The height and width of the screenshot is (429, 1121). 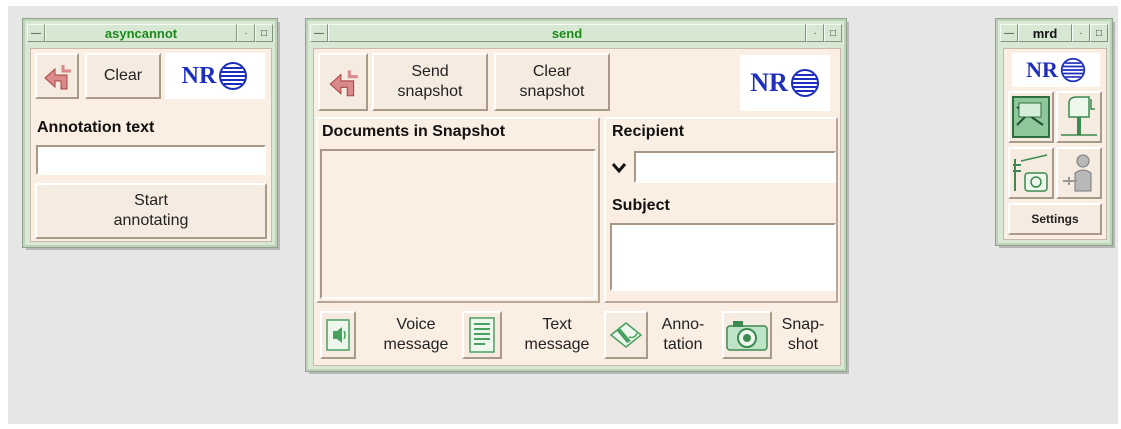 I want to click on mail-icon, so click(x=1031, y=117).